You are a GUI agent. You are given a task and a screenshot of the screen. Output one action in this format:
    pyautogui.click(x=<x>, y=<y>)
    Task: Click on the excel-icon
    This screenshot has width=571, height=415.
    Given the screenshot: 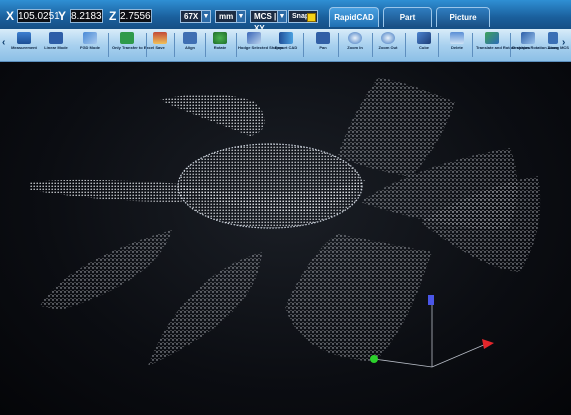 What is the action you would take?
    pyautogui.click(x=127, y=38)
    